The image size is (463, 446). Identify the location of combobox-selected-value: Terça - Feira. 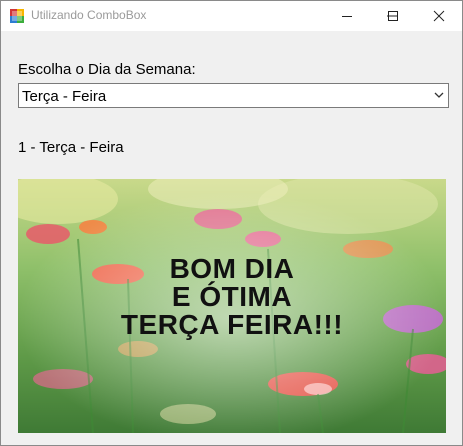
(64, 96).